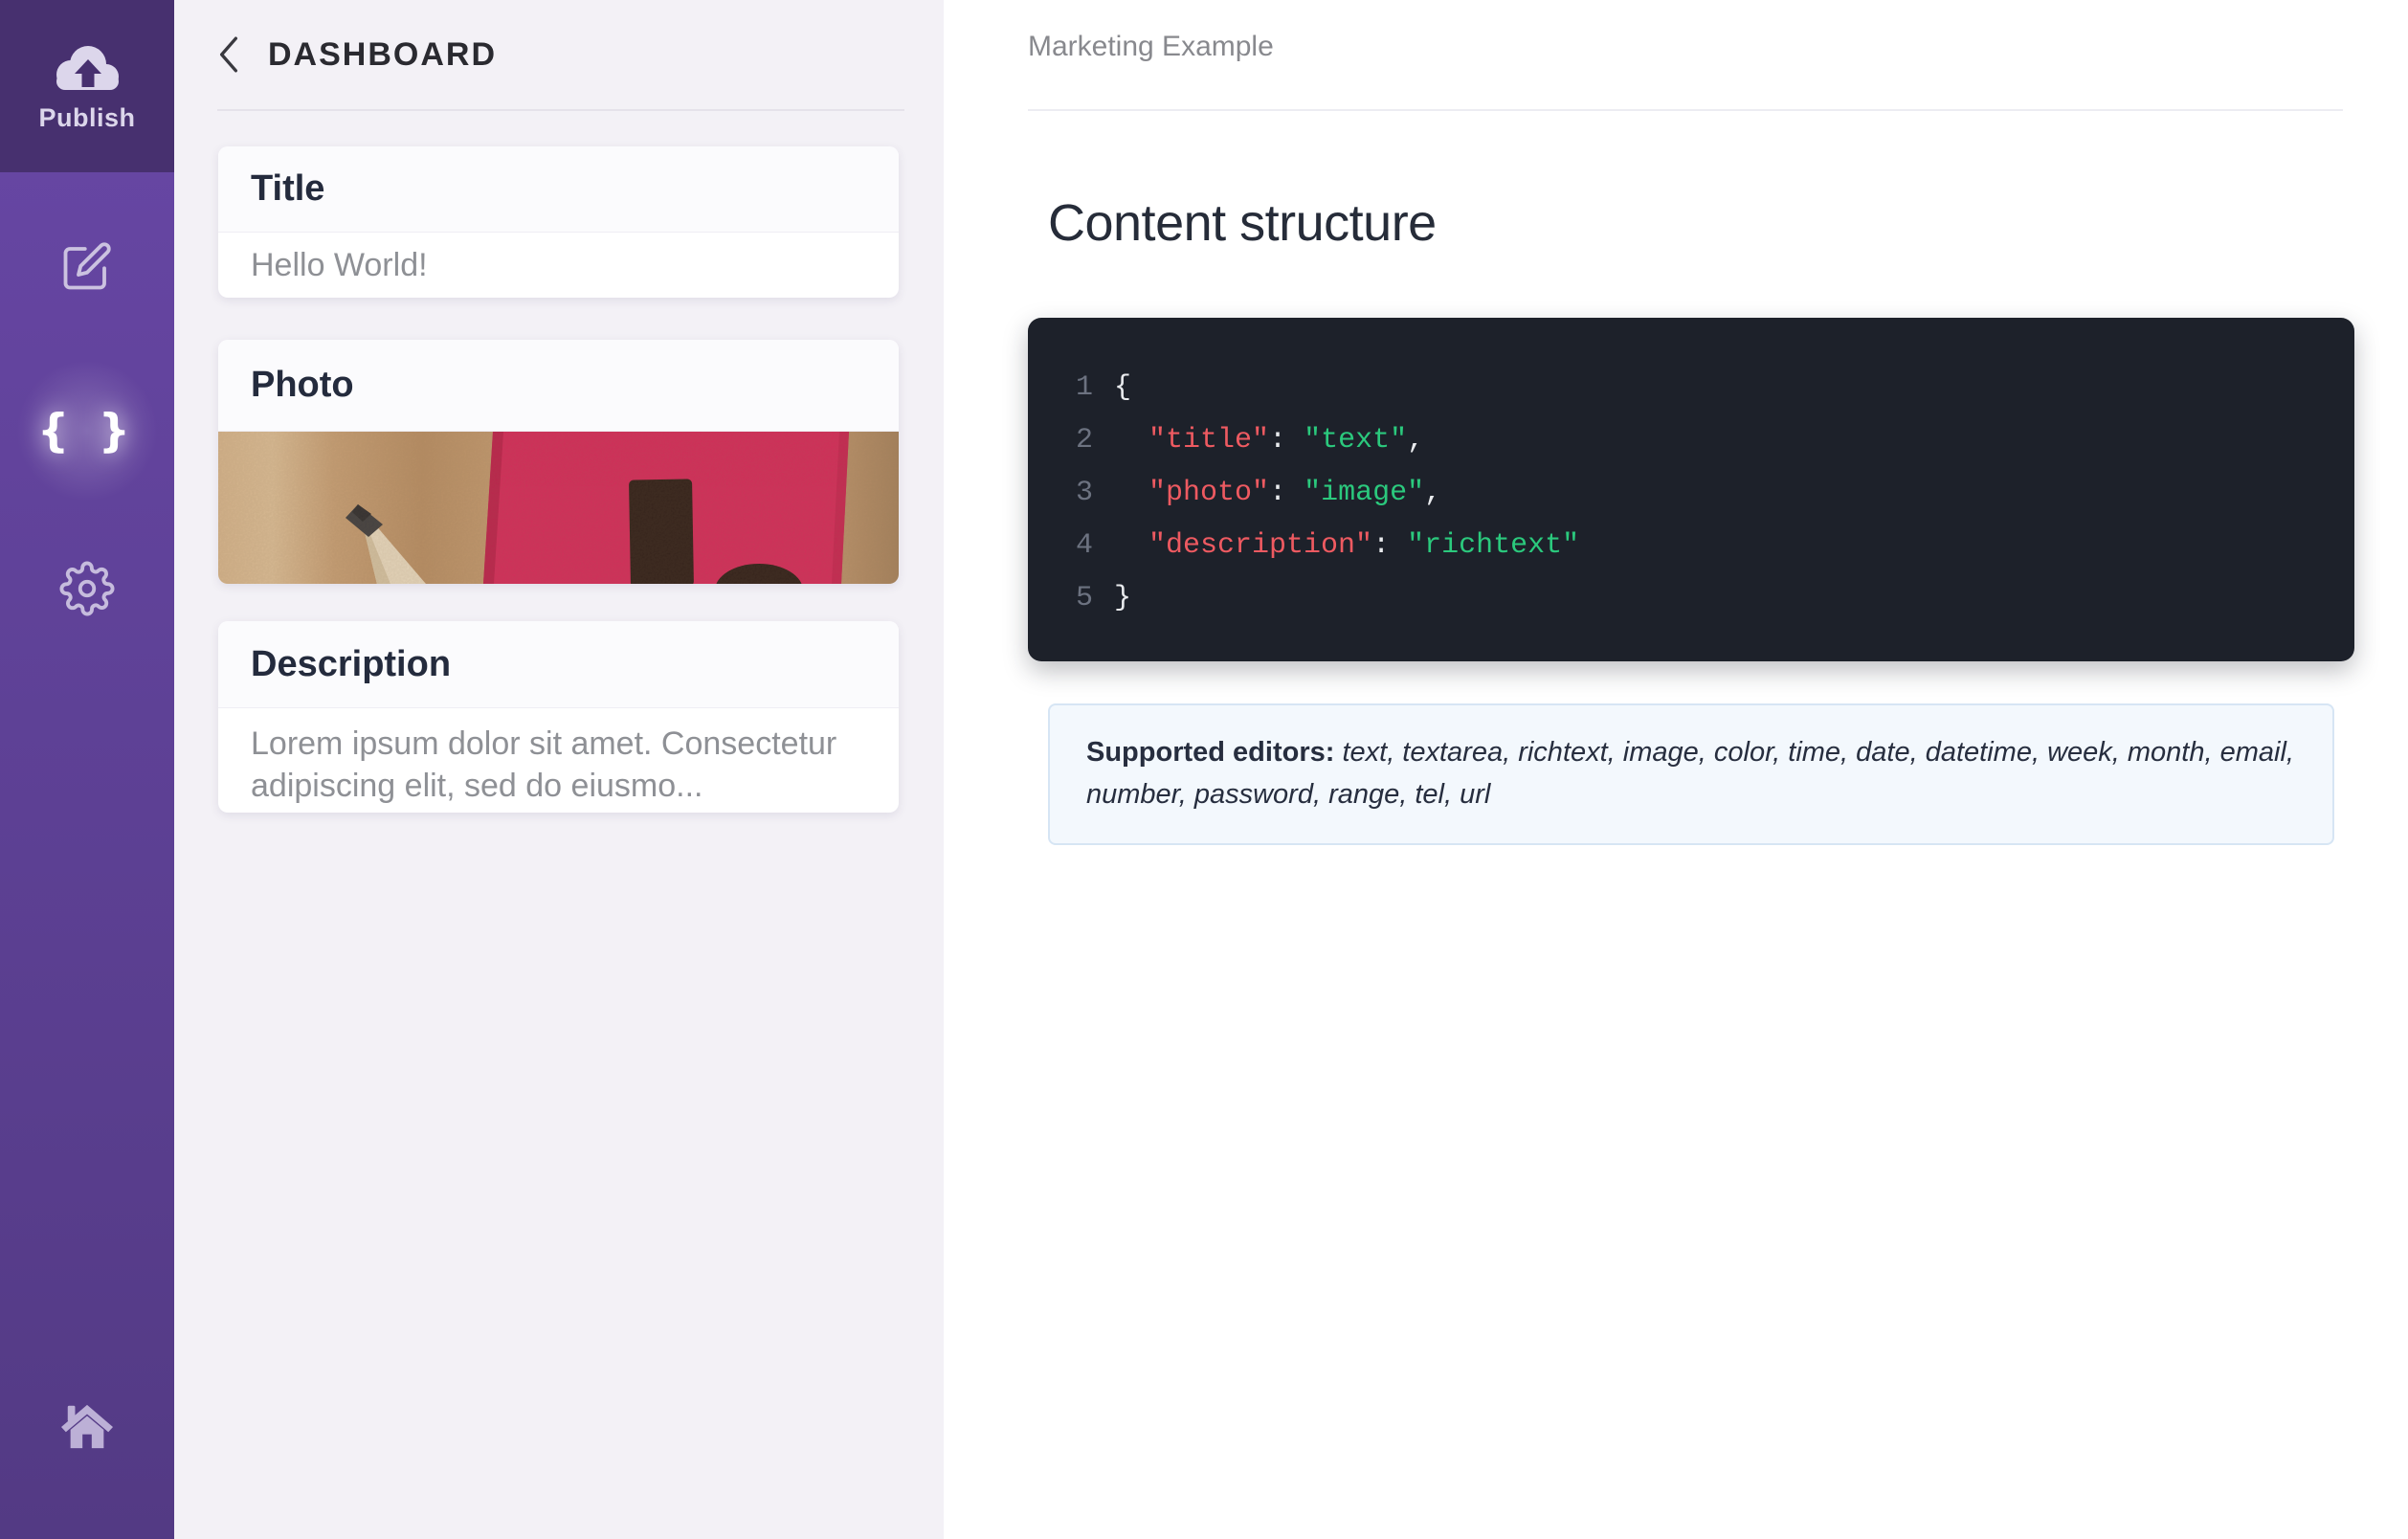 The width and height of the screenshot is (2408, 1539). I want to click on breadcrumb: Marketing Example, so click(1151, 46).